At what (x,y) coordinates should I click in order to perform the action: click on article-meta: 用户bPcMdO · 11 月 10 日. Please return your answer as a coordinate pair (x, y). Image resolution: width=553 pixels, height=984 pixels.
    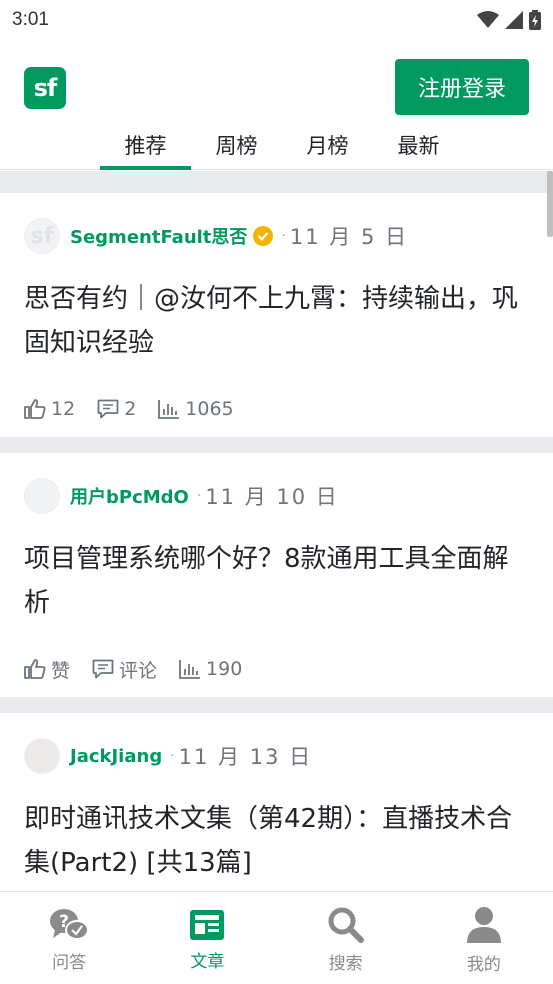
    Looking at the image, I should click on (276, 495).